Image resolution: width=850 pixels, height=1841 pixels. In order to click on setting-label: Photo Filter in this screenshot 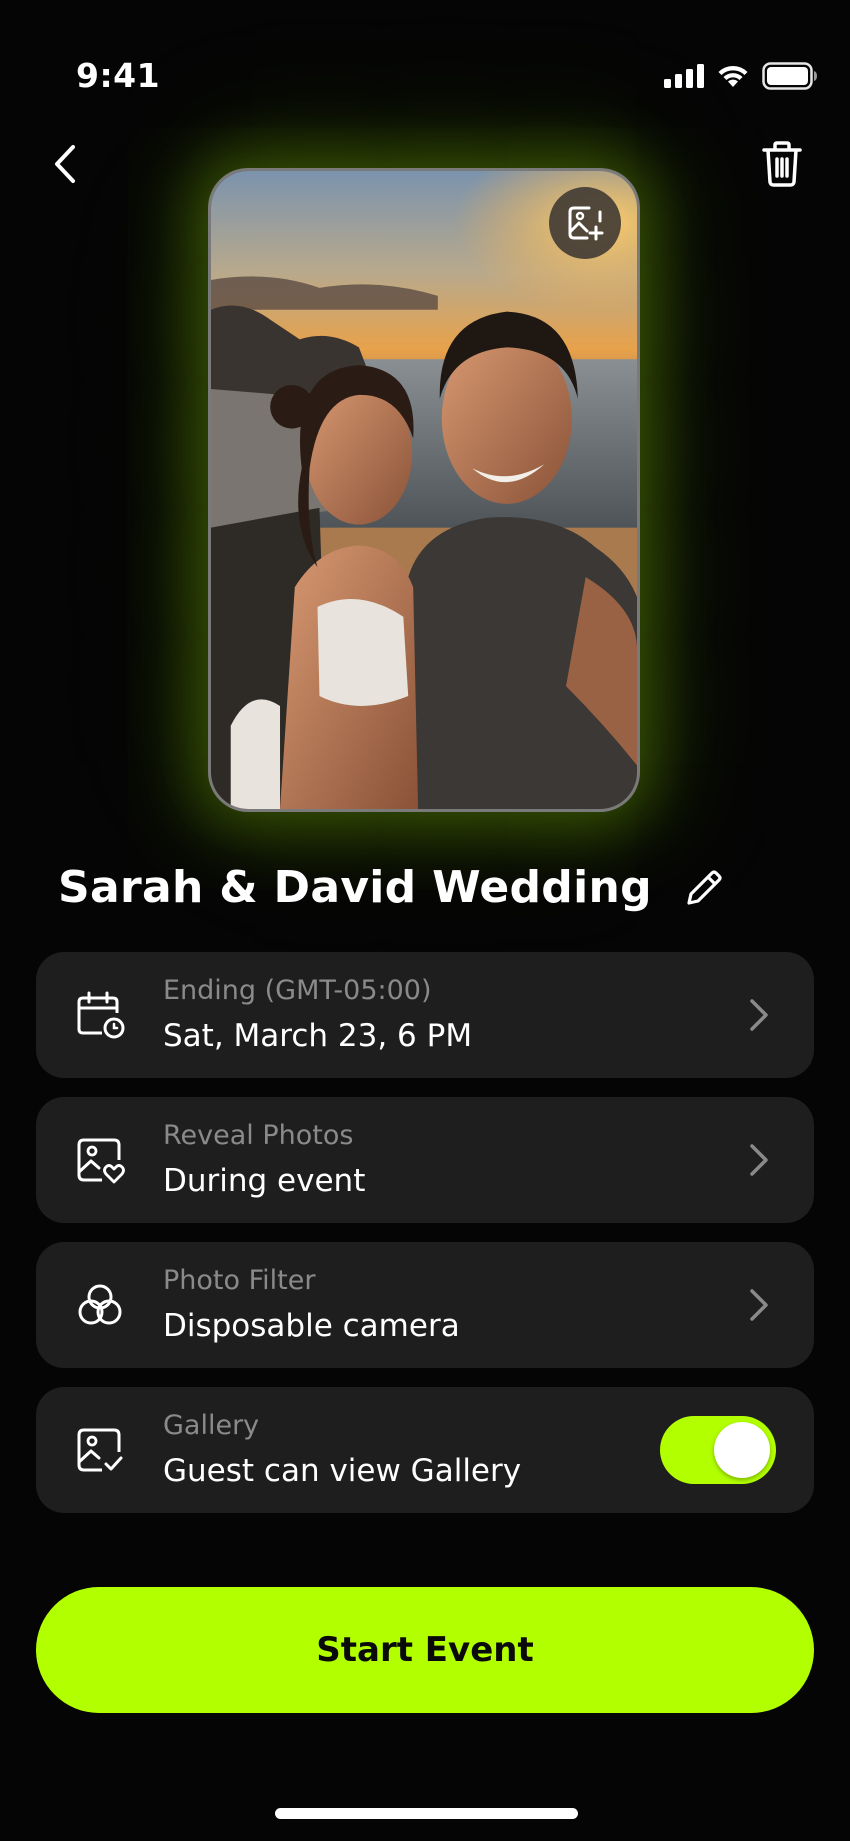, I will do `click(239, 1280)`.